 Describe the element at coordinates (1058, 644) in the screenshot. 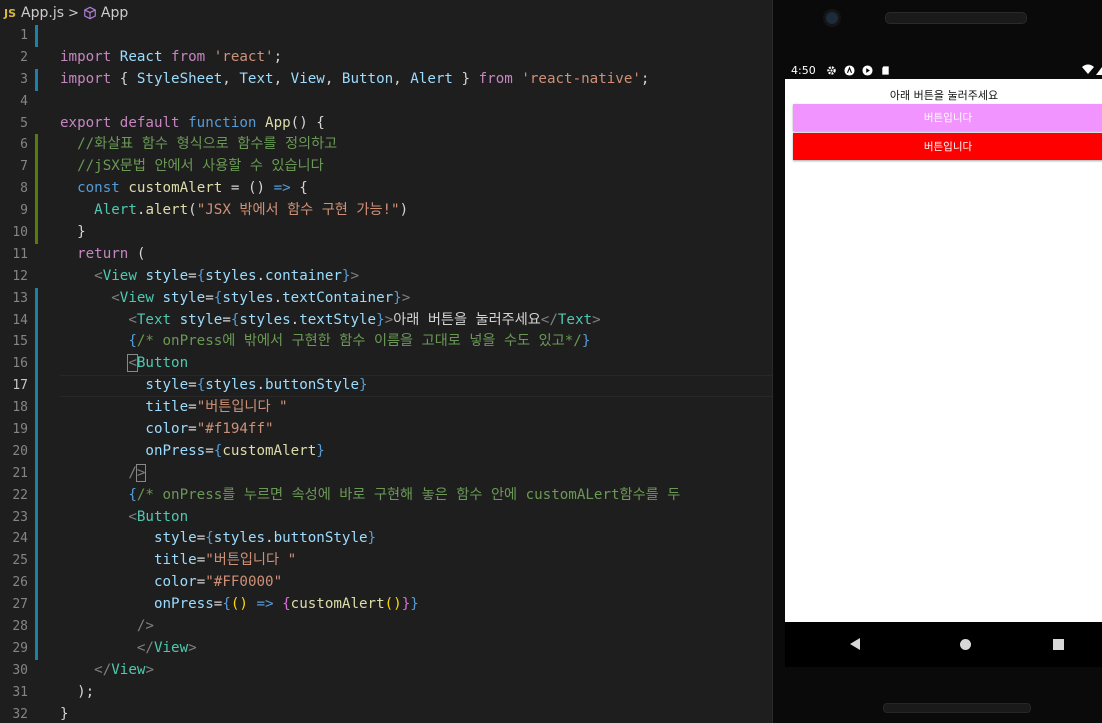

I see `recents-icon` at that location.